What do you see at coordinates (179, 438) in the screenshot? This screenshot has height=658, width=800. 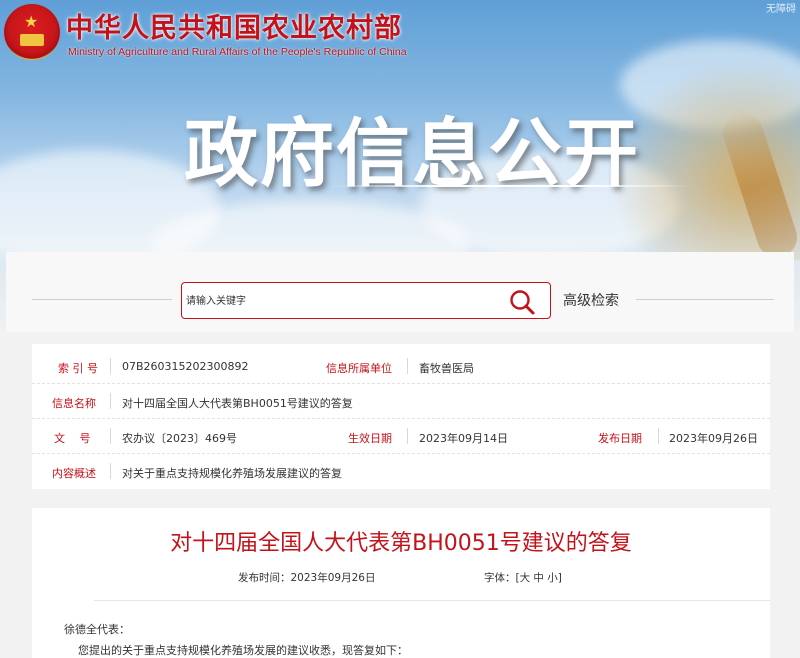 I see `doc-number-value: 农办议〔2023〕469号` at bounding box center [179, 438].